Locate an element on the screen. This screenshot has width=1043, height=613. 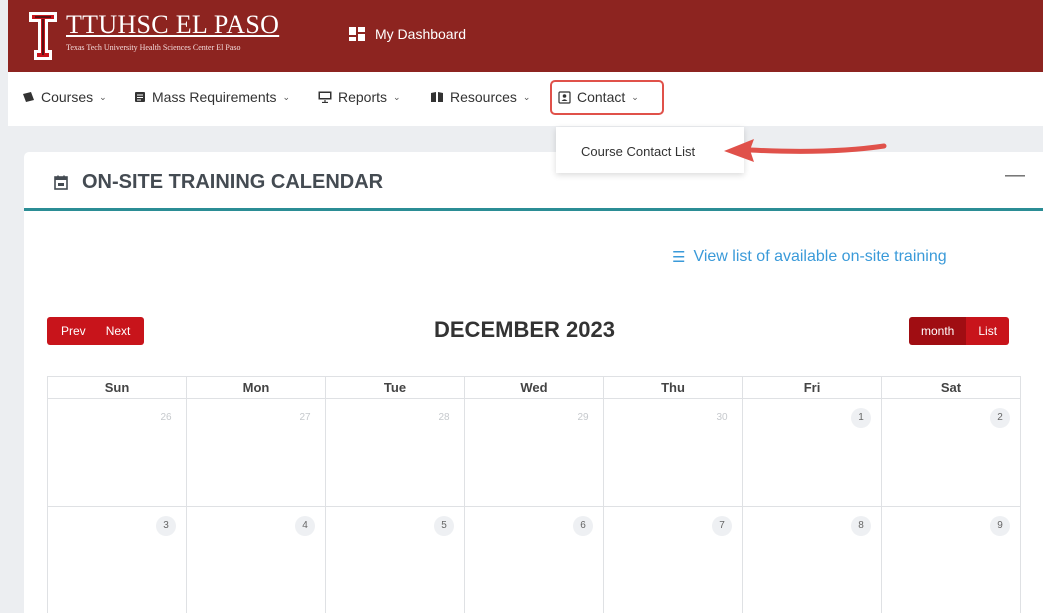
weekday-wed: Wed is located at coordinates (534, 387).